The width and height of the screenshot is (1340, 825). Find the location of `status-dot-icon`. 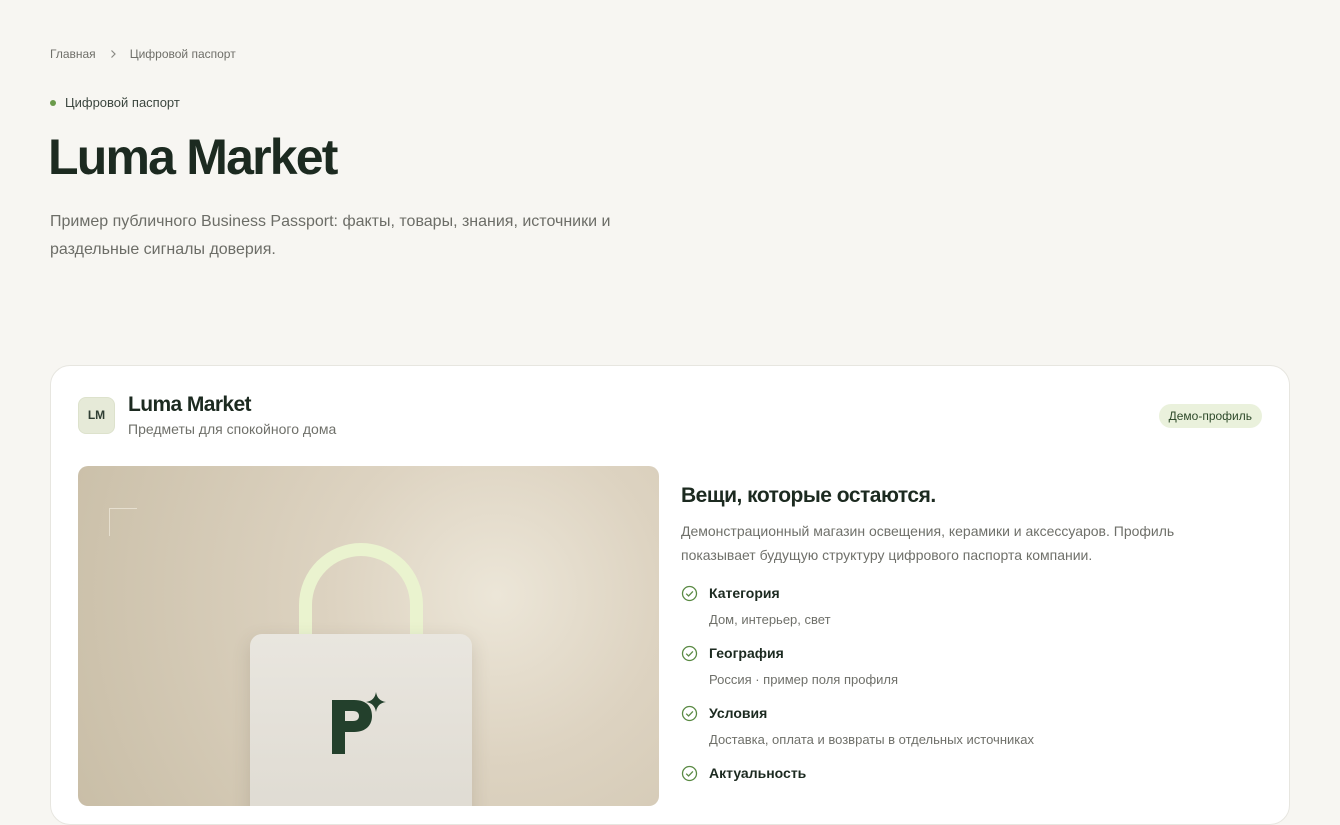

status-dot-icon is located at coordinates (53, 102).